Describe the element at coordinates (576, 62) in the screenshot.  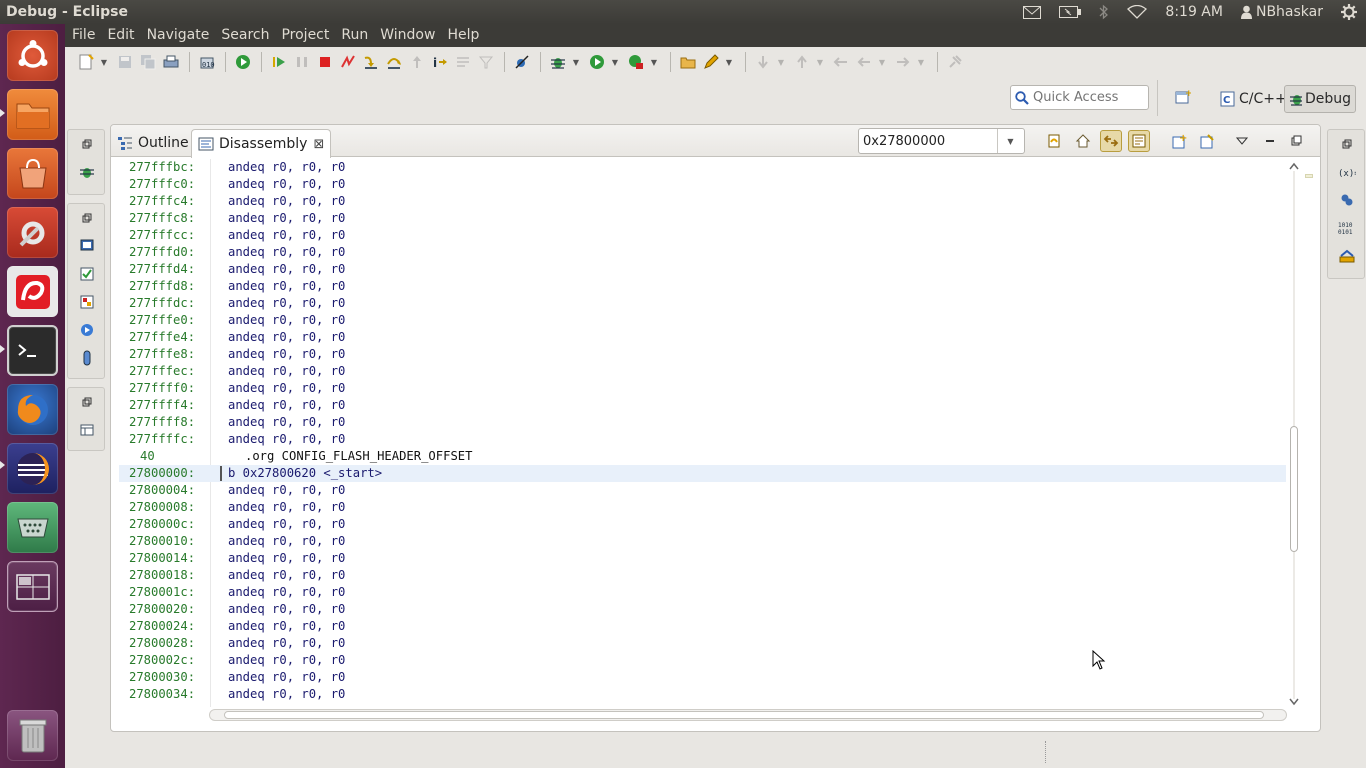
I see `debug-dropdown: ▼` at that location.